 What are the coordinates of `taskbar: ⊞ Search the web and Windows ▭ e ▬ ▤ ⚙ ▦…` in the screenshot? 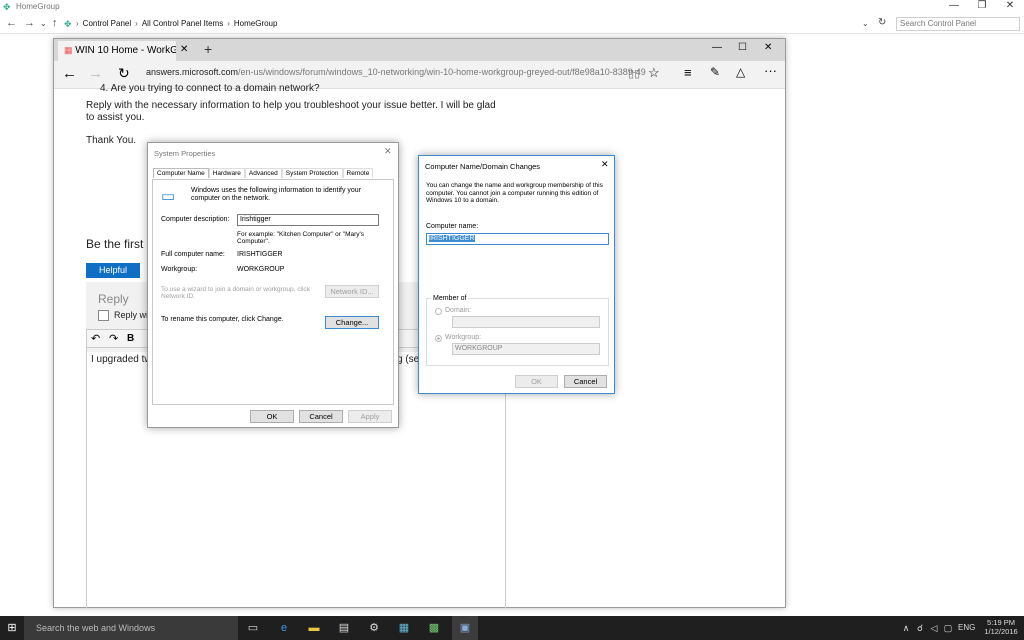 It's located at (512, 628).